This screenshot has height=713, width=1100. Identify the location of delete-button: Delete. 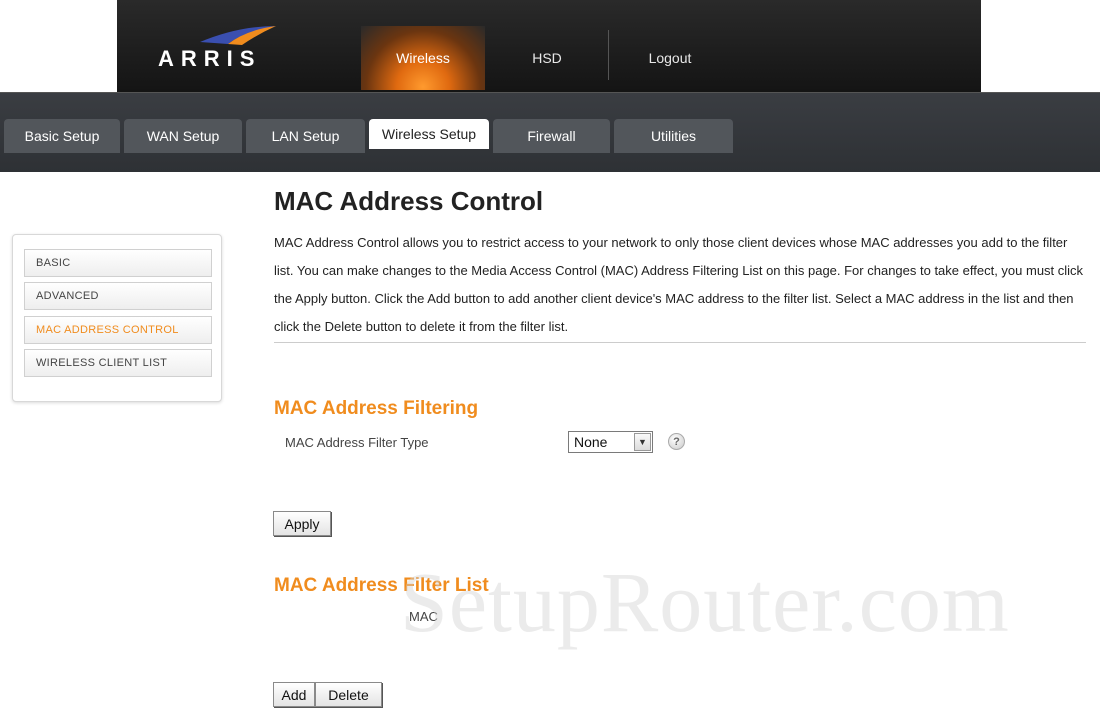
(348, 694).